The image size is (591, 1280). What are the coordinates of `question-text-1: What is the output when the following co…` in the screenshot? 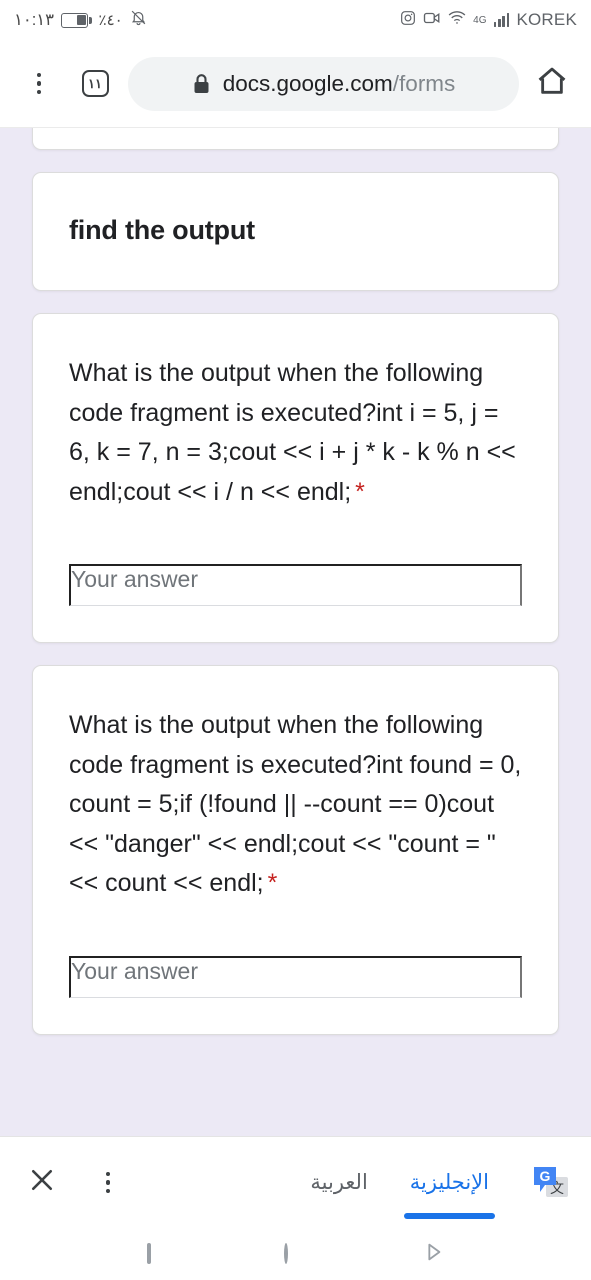 It's located at (295, 433).